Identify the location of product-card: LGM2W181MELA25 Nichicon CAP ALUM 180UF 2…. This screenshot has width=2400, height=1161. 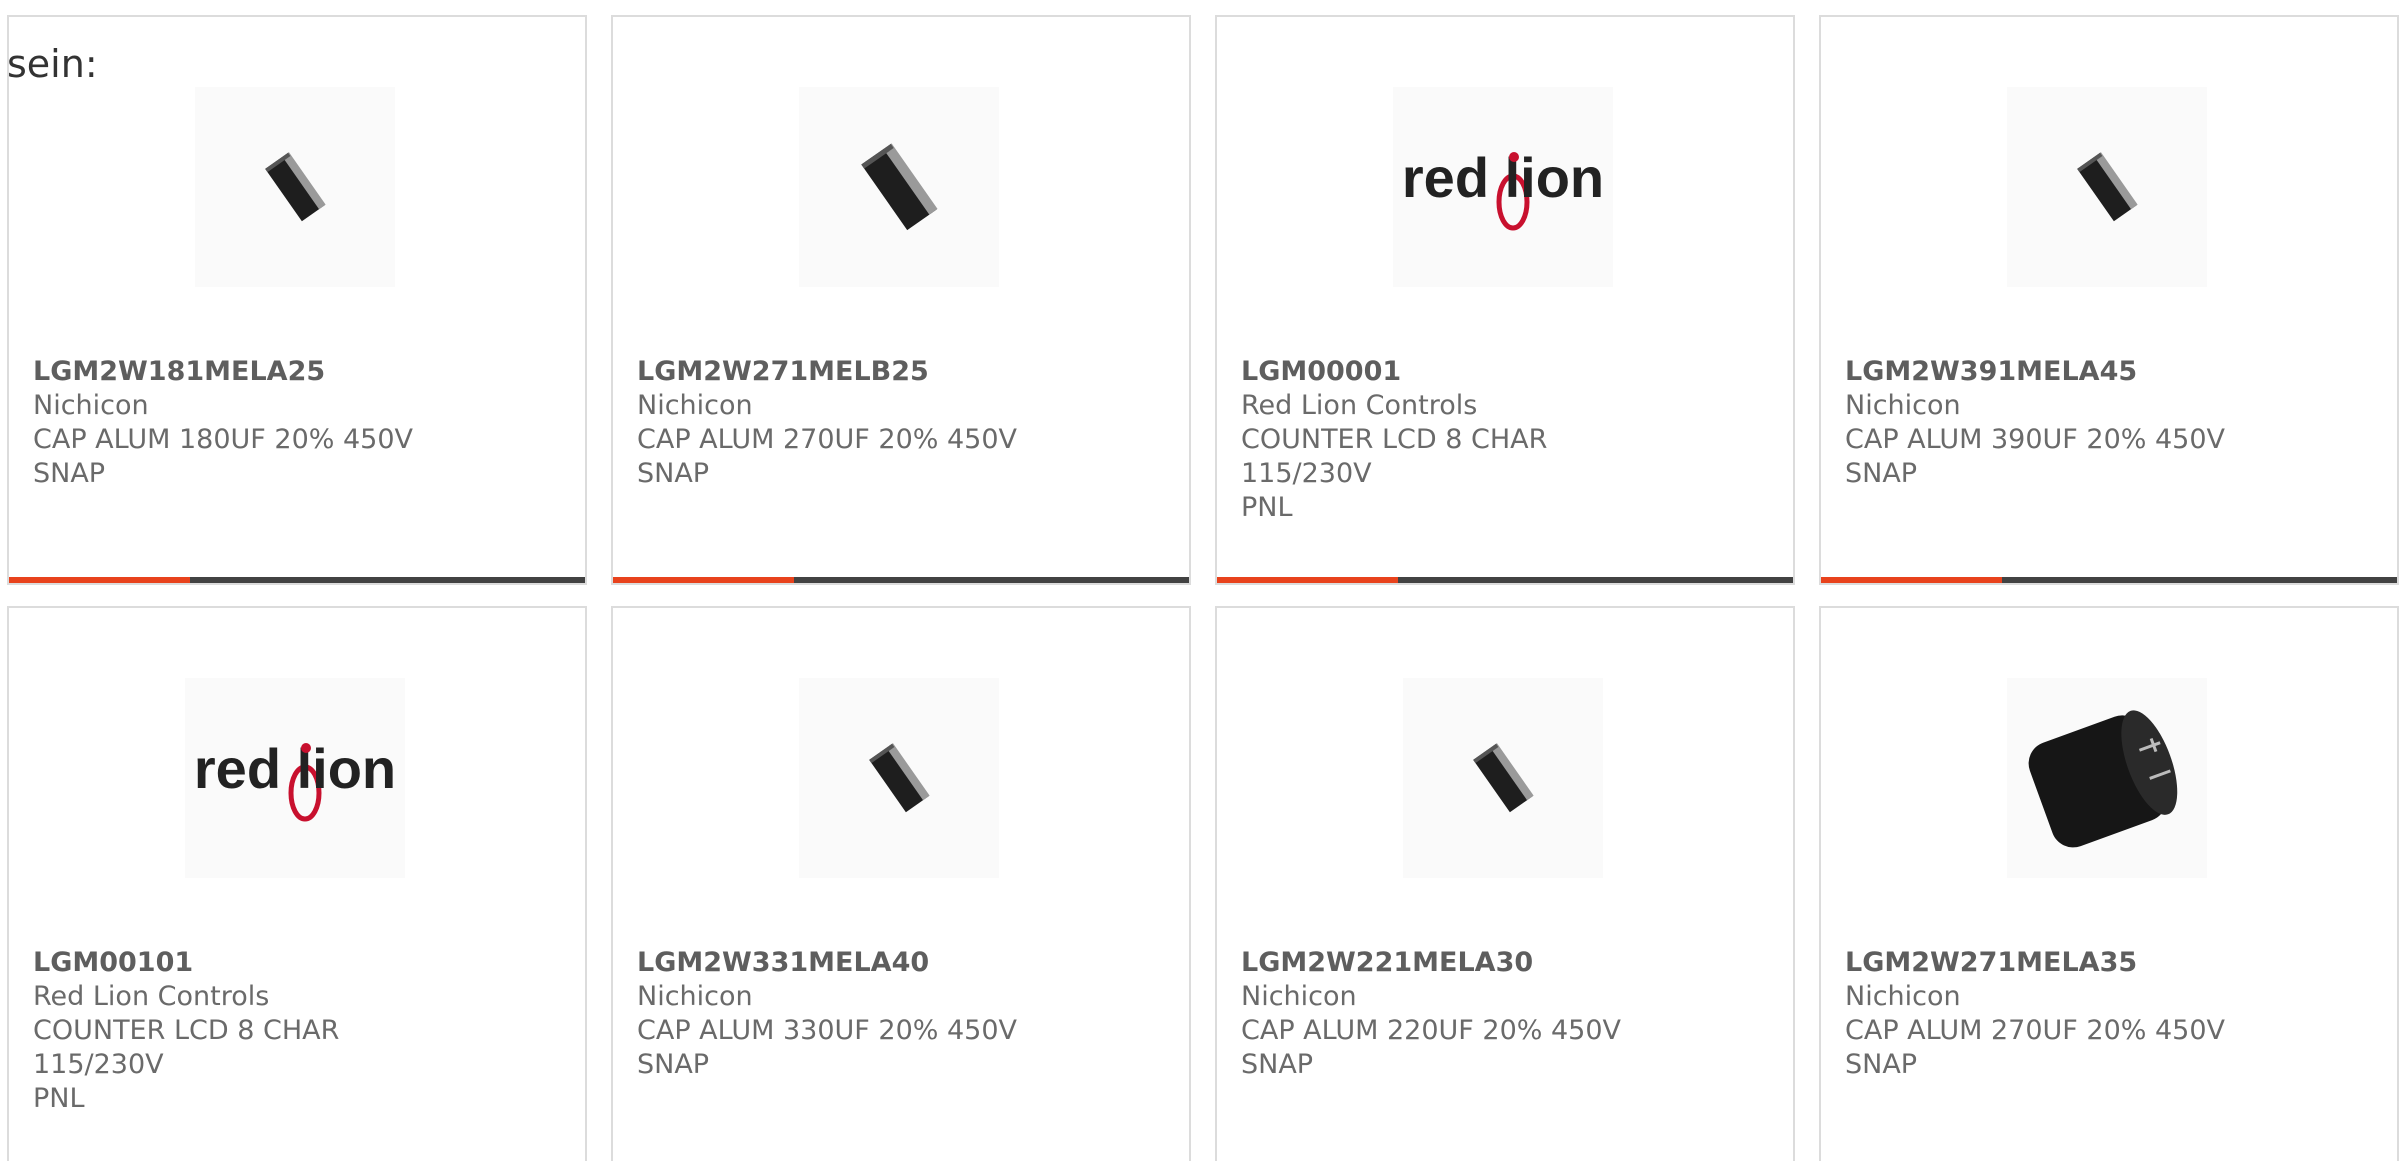
(297, 300).